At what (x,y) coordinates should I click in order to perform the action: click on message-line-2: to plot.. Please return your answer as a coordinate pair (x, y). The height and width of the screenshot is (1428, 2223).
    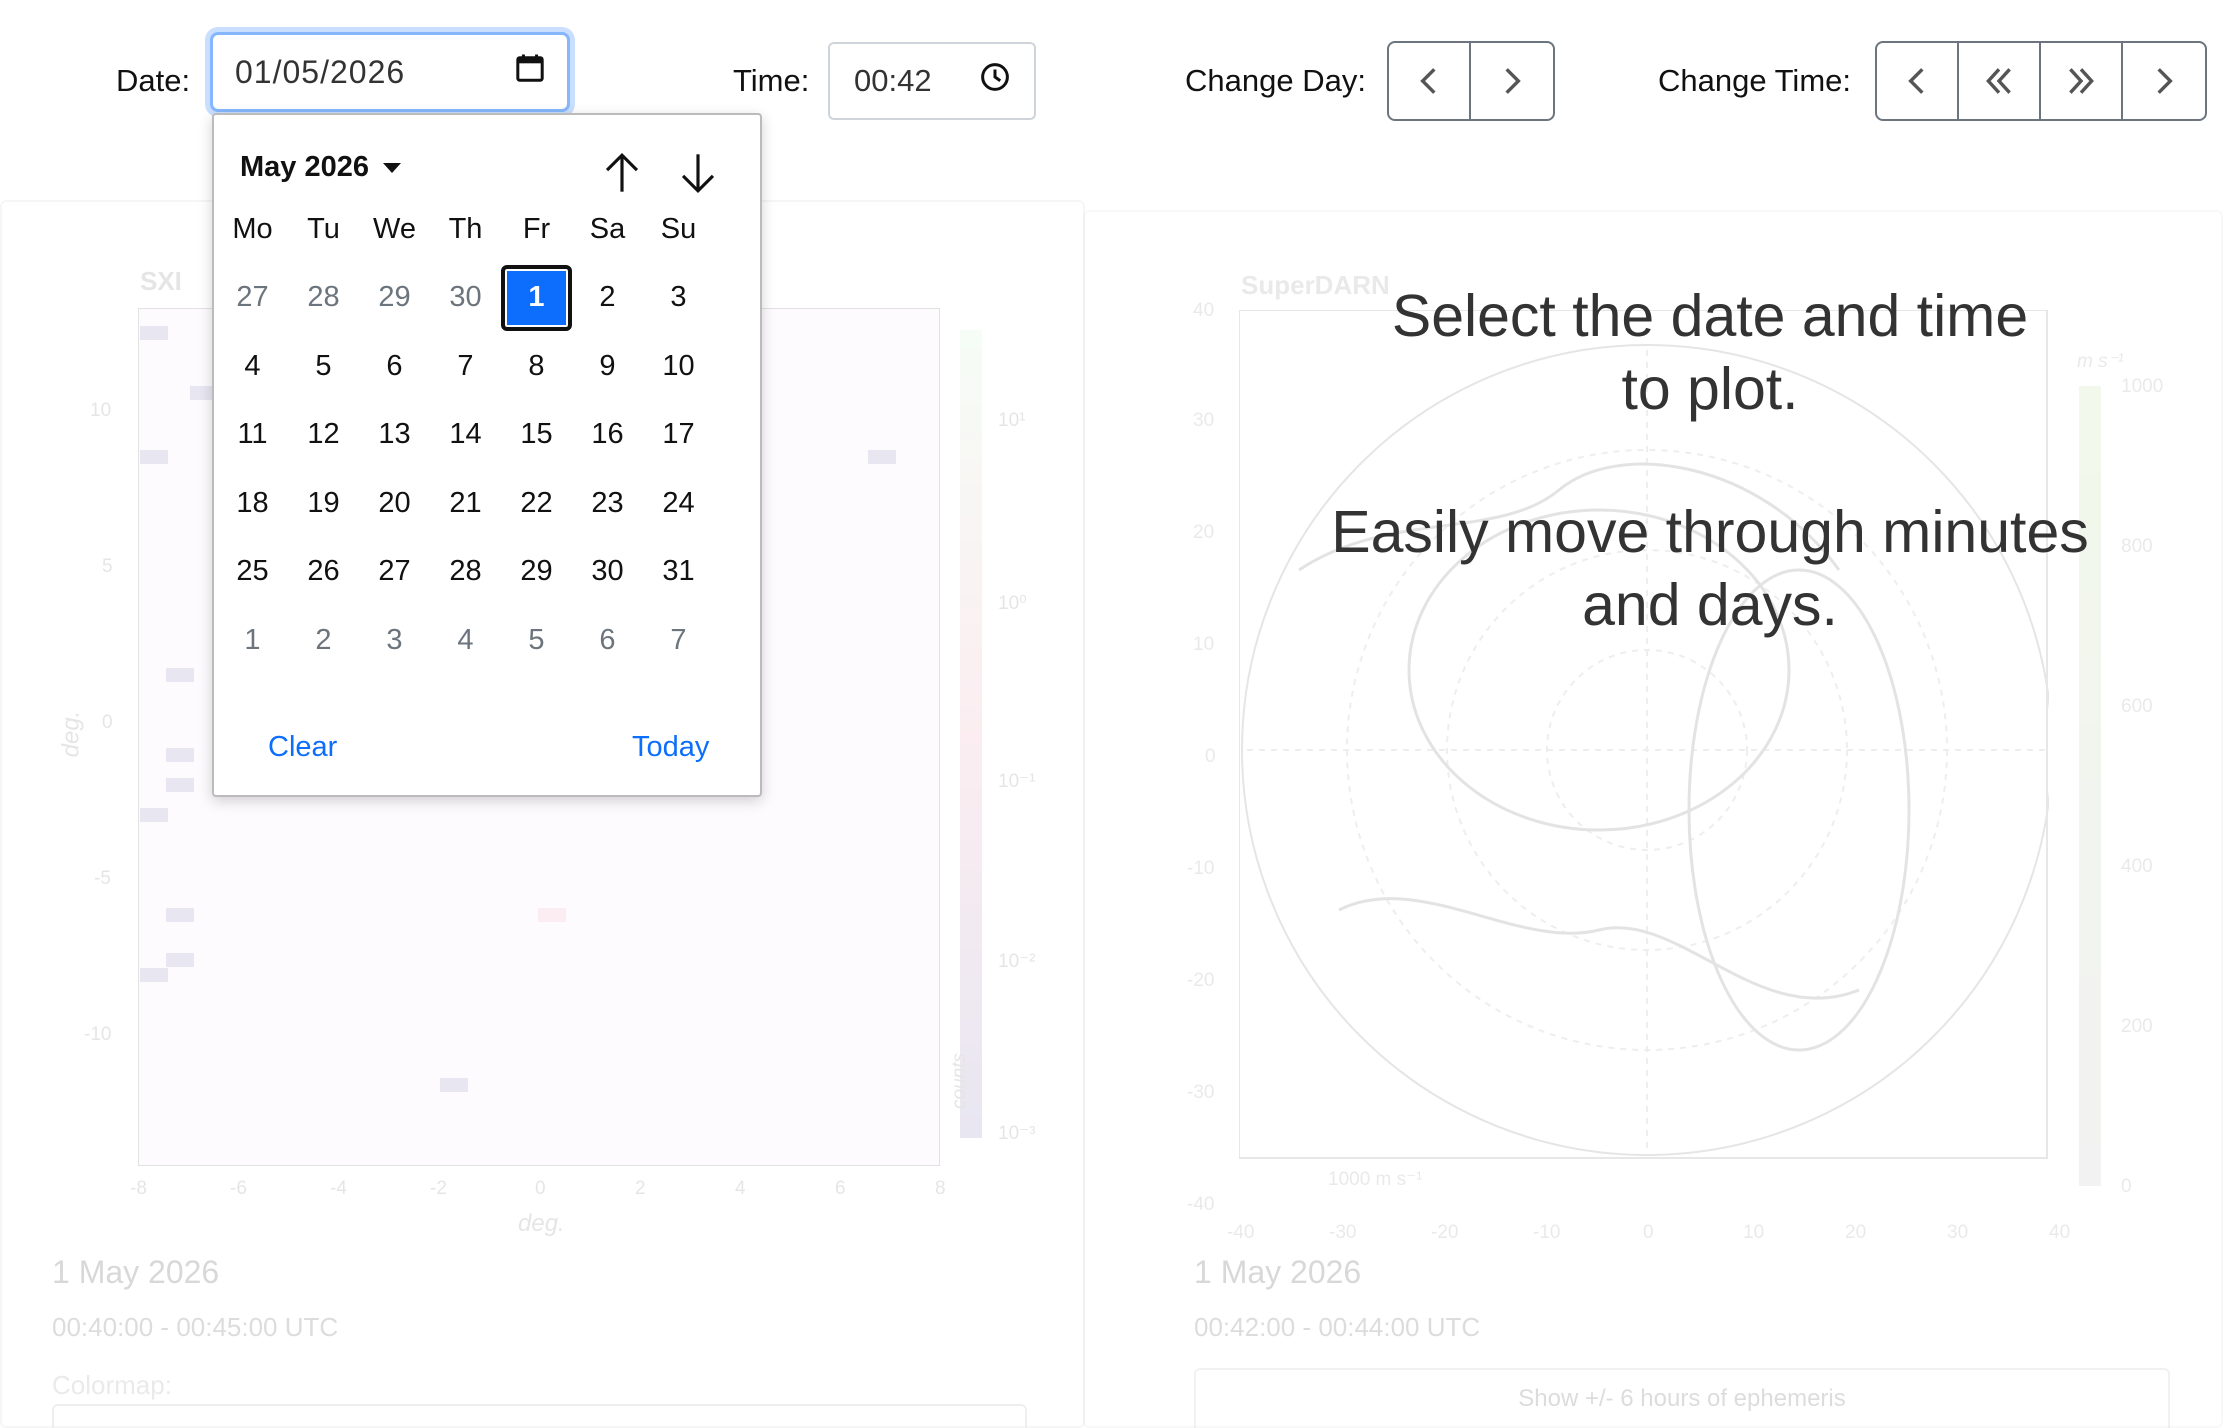
    Looking at the image, I should click on (1710, 389).